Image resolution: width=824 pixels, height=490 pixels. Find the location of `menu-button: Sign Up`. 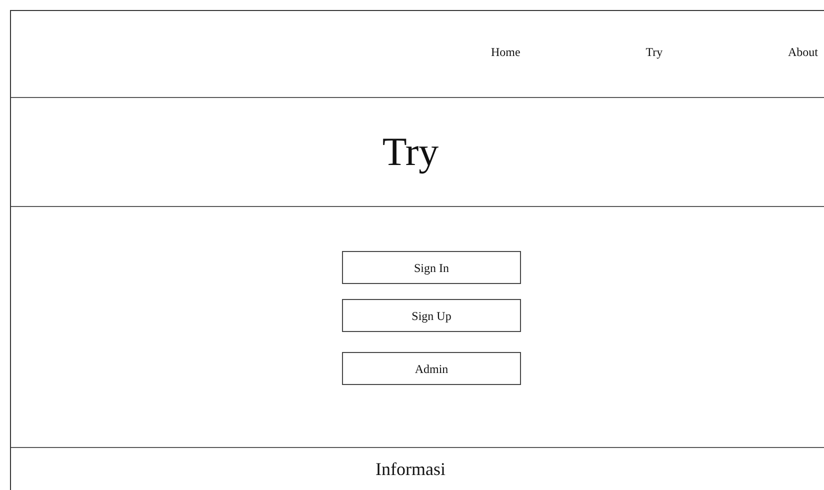

menu-button: Sign Up is located at coordinates (431, 315).